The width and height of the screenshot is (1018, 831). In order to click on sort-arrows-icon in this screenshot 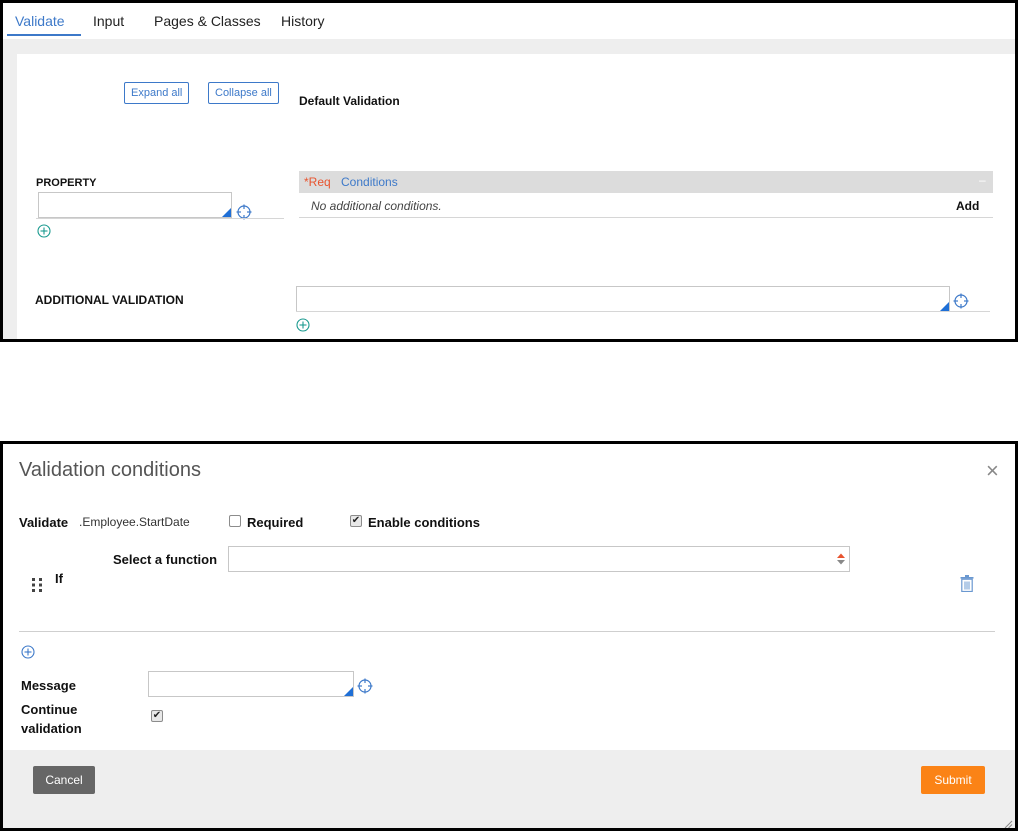, I will do `click(841, 559)`.